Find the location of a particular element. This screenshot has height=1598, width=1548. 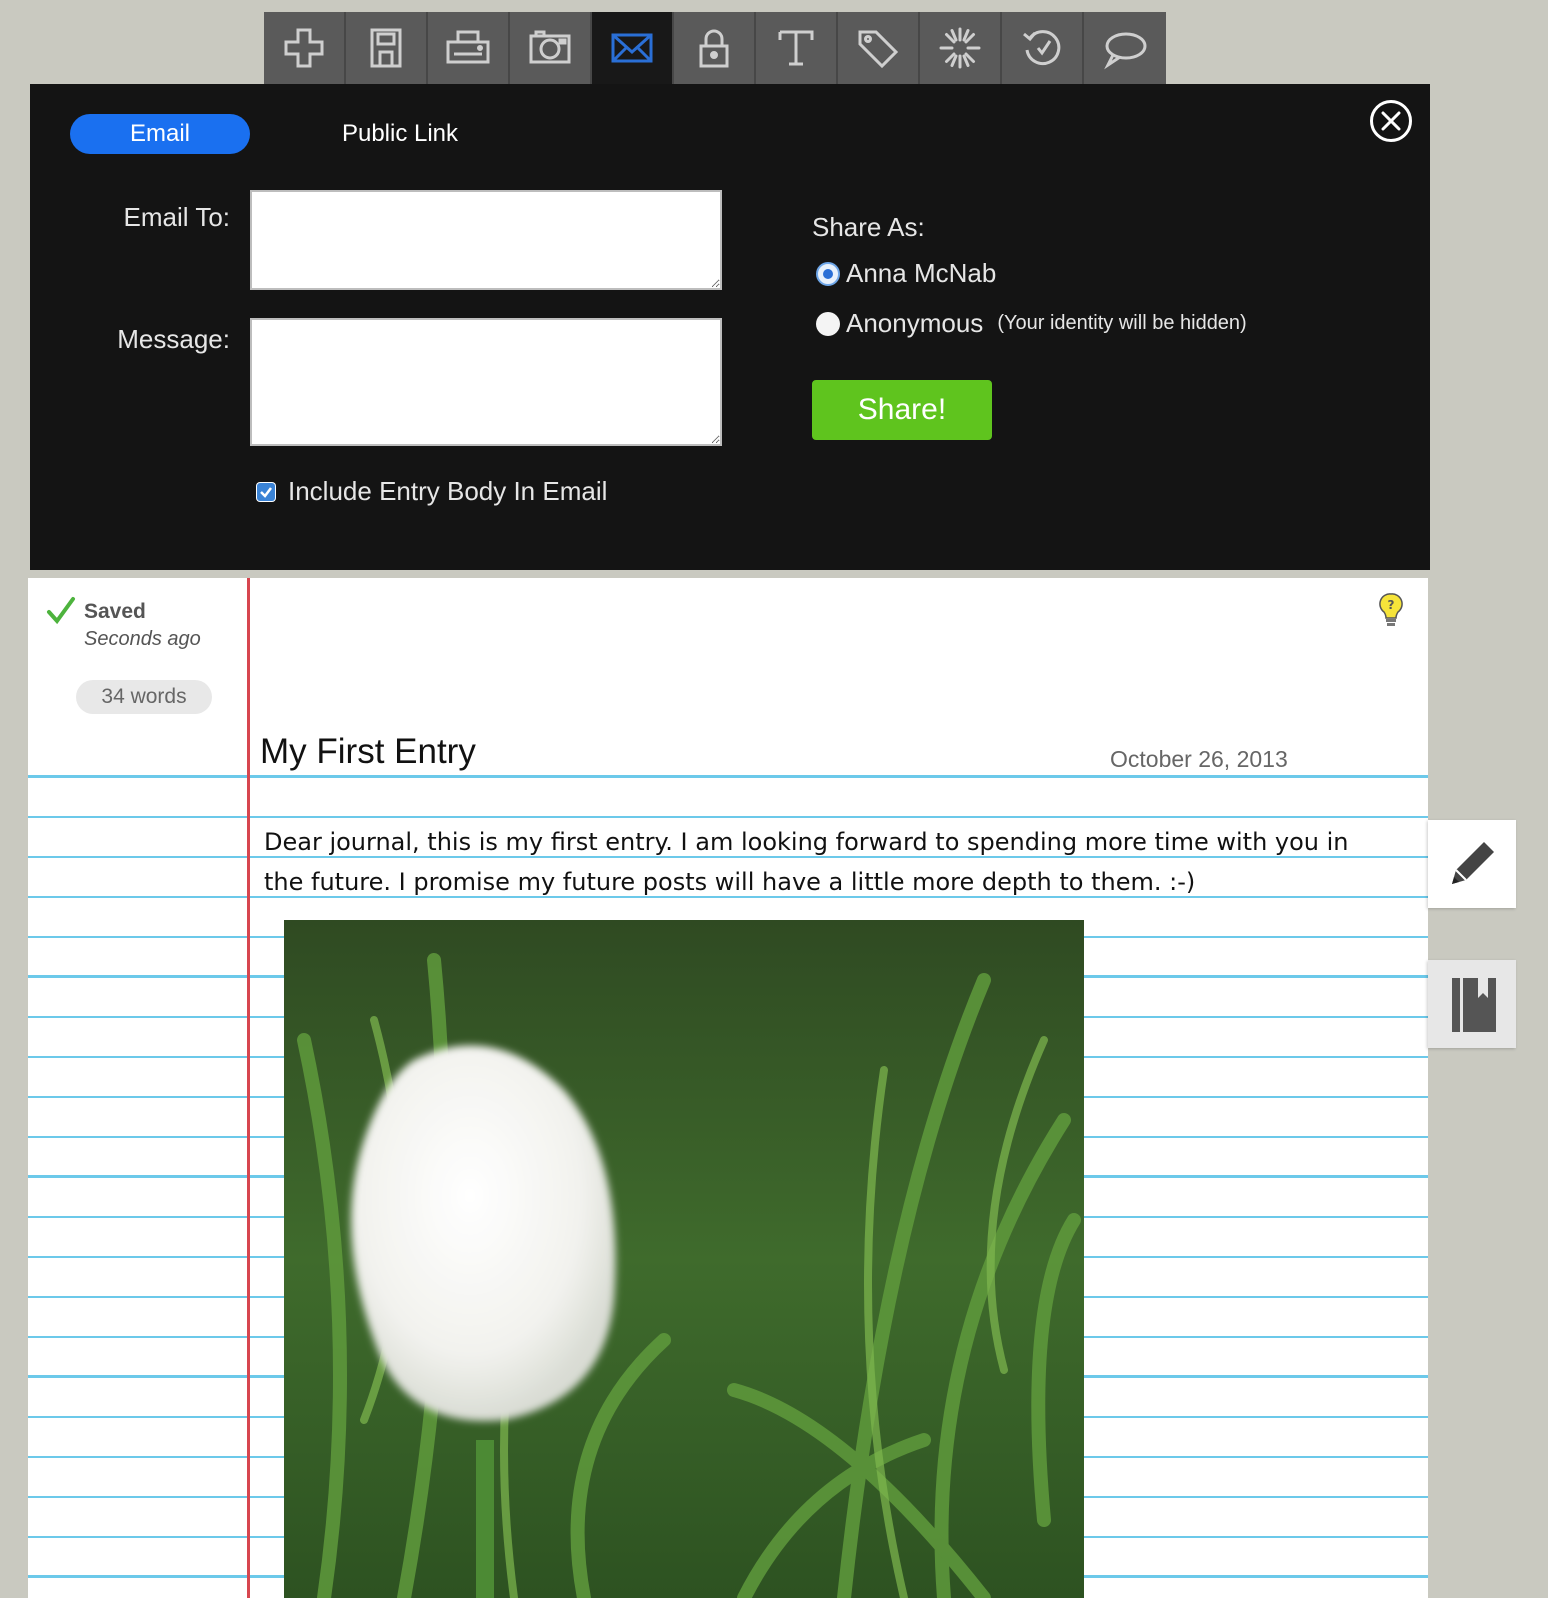

tag-button is located at coordinates (879, 48).